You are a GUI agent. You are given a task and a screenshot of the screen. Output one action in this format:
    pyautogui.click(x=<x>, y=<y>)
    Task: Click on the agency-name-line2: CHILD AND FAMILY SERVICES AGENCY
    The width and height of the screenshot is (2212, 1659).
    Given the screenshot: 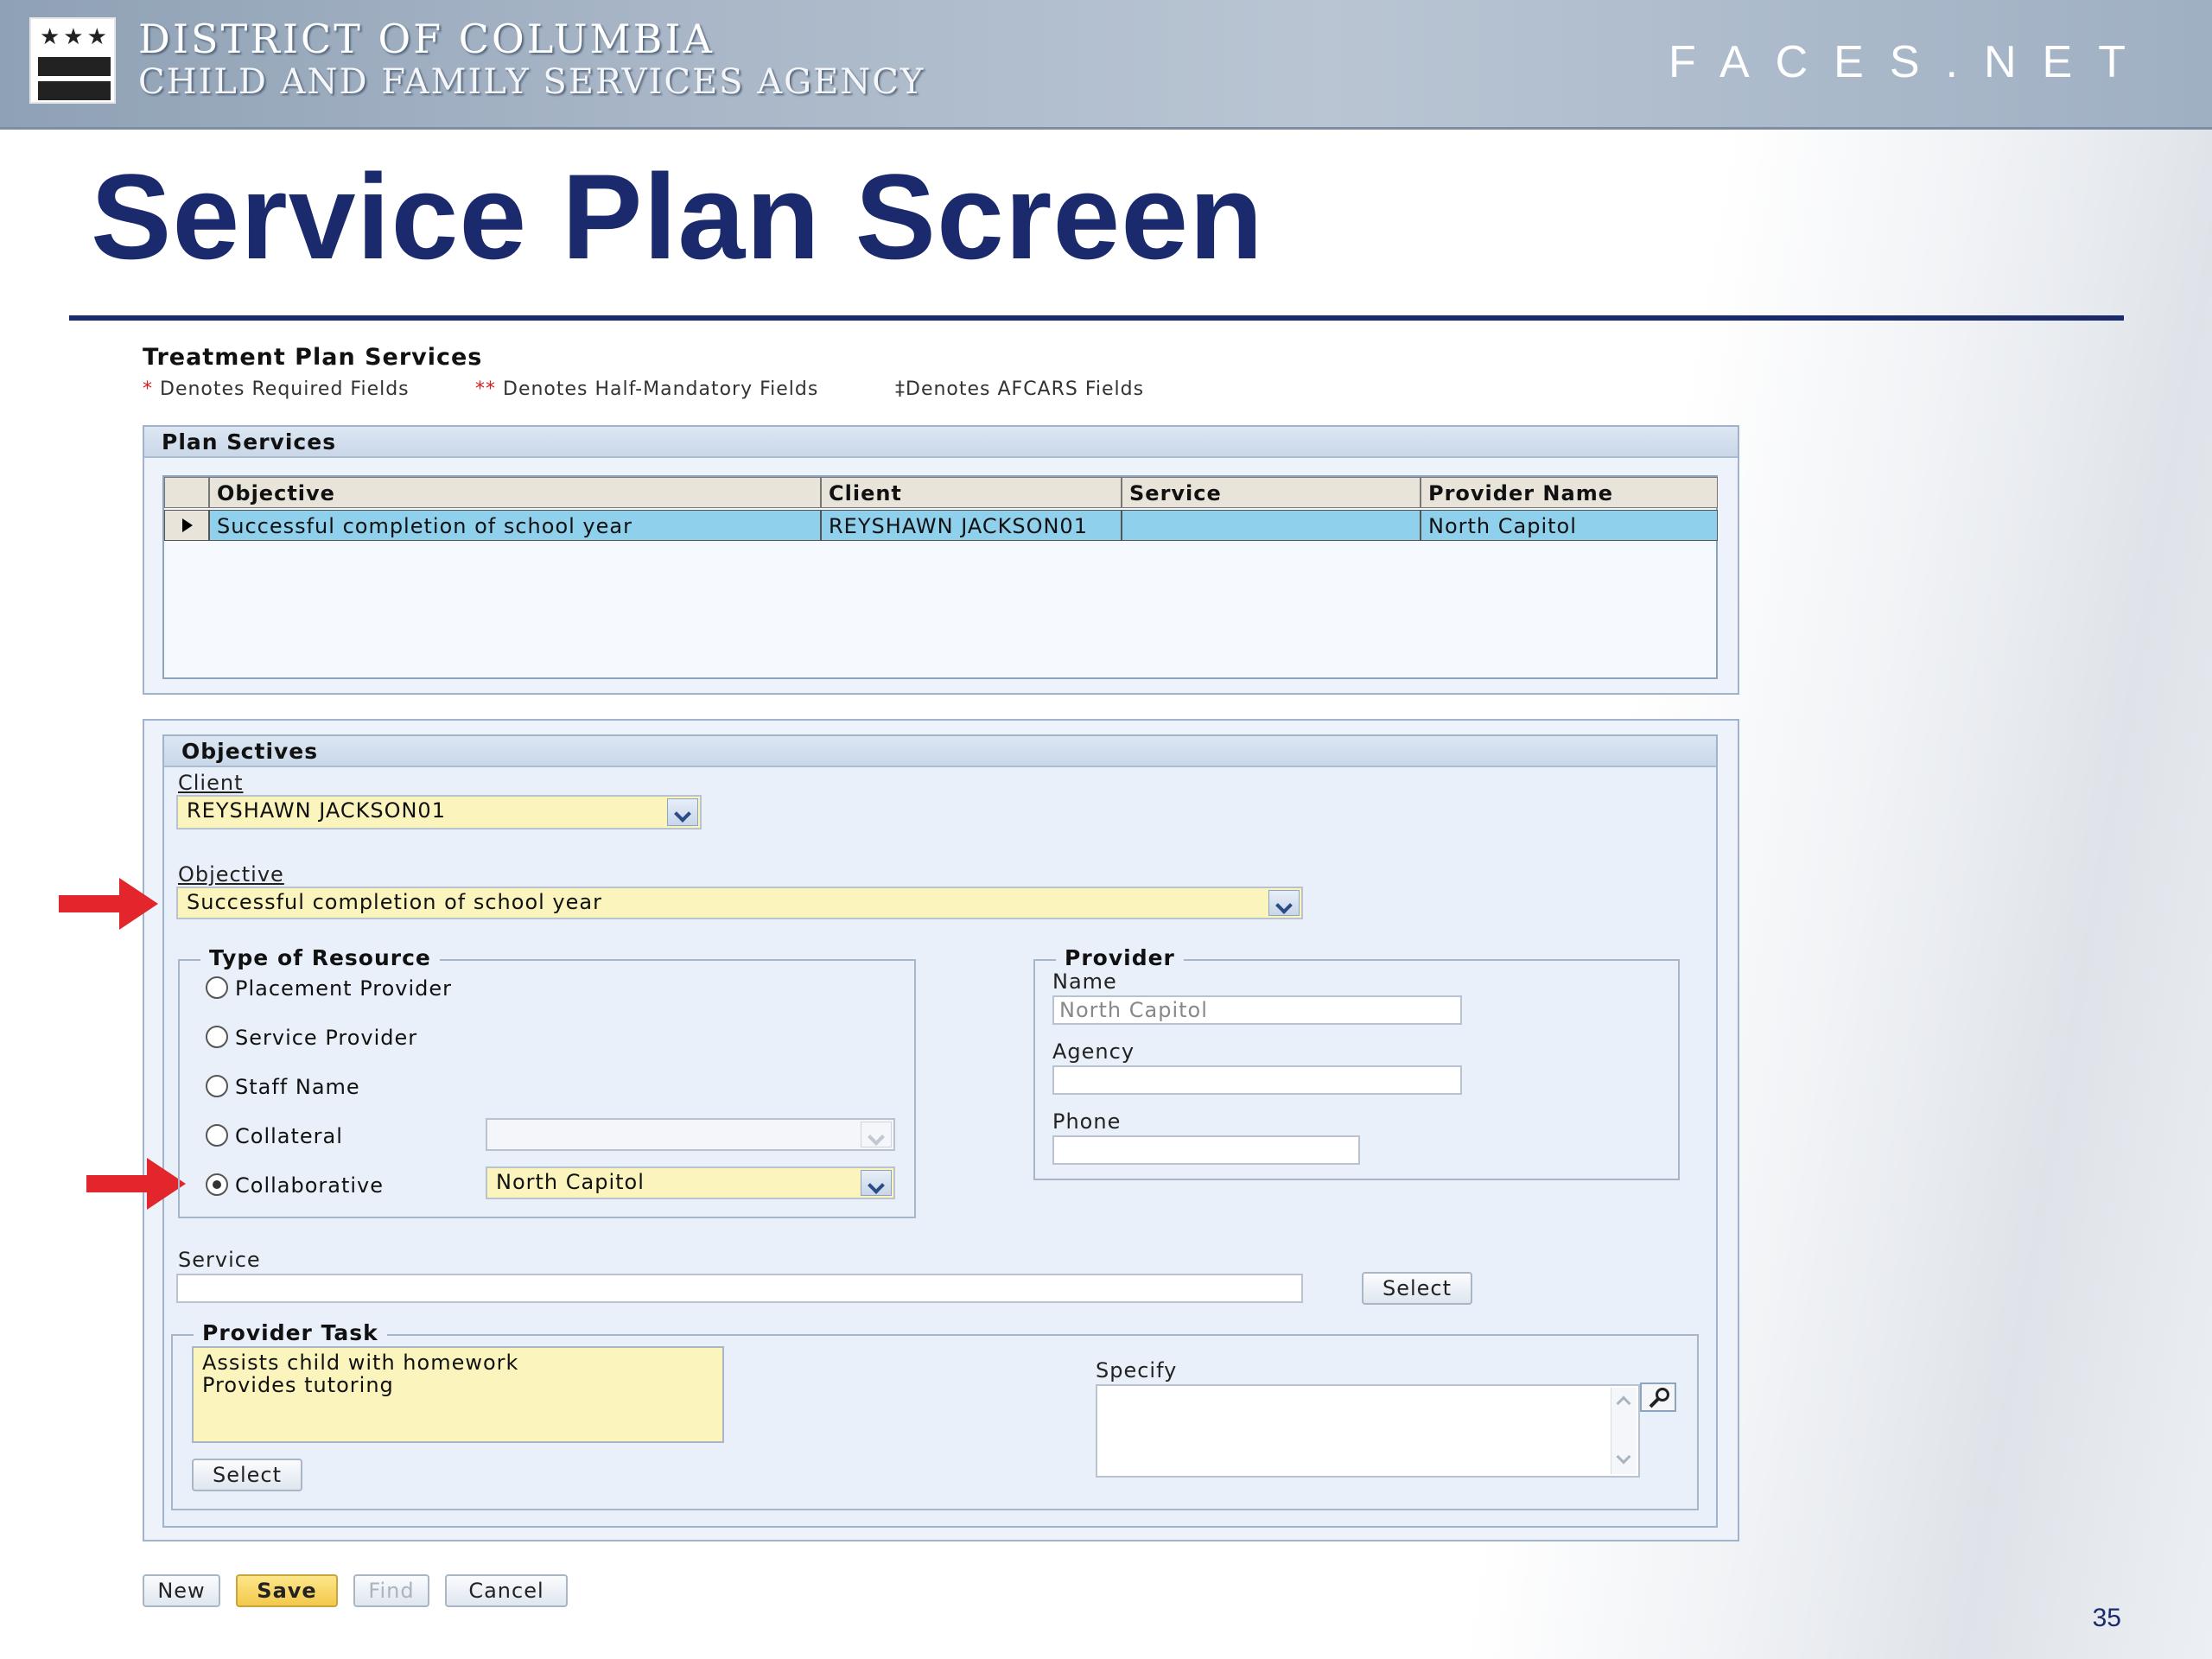 What is the action you would take?
    pyautogui.click(x=531, y=82)
    